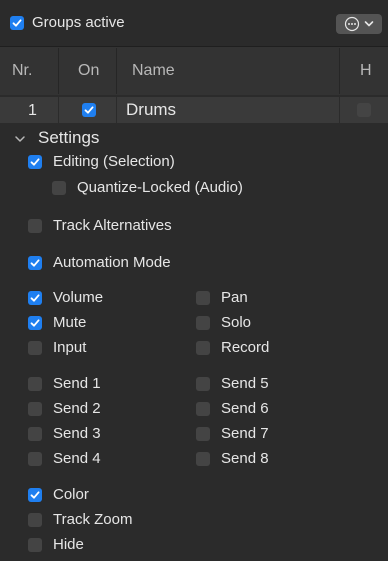 This screenshot has width=388, height=561. I want to click on send-3-label: Send 3, so click(77, 433).